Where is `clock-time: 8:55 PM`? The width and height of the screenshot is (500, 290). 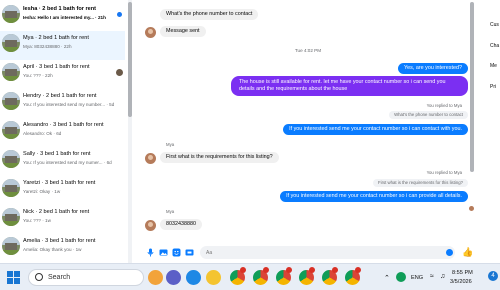 clock-time: 8:55 PM is located at coordinates (462, 273).